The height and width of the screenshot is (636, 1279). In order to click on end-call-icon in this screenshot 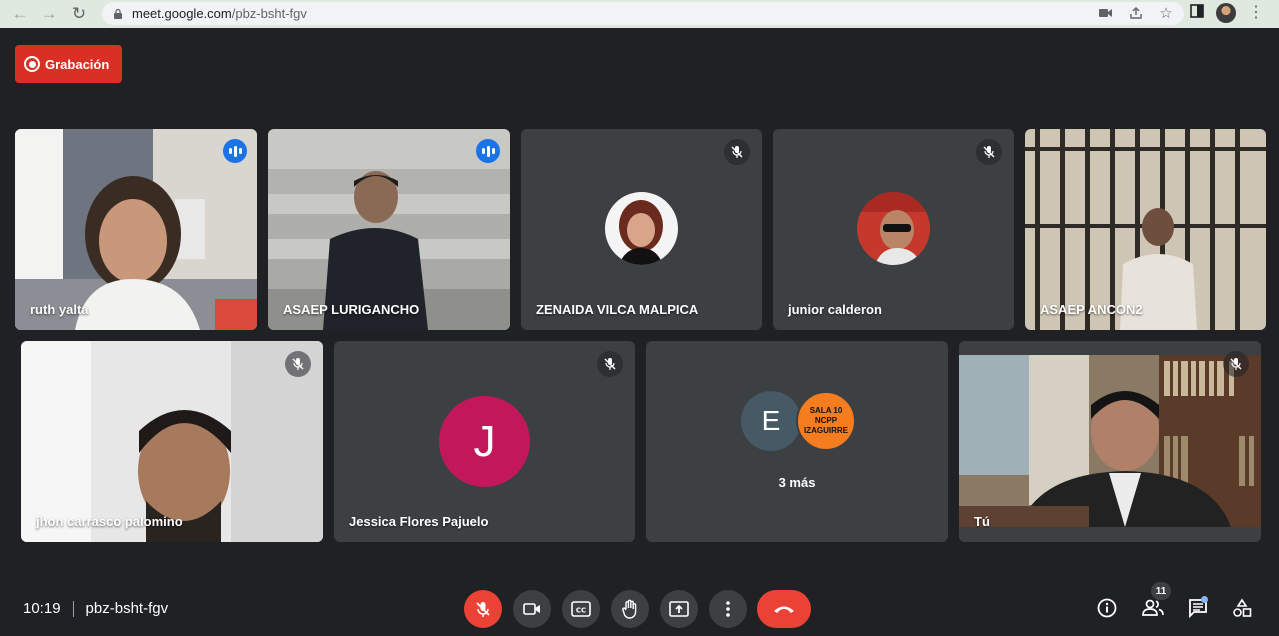, I will do `click(784, 609)`.